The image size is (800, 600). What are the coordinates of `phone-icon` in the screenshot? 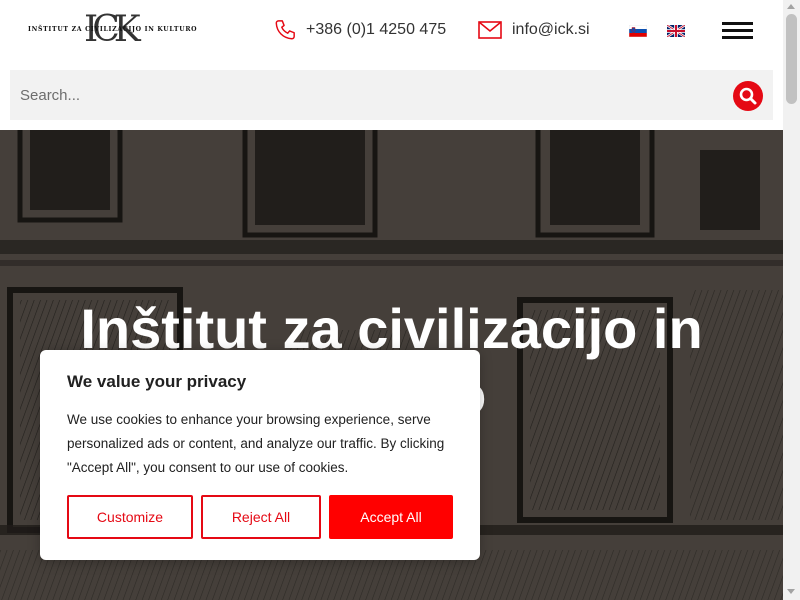 It's located at (285, 30).